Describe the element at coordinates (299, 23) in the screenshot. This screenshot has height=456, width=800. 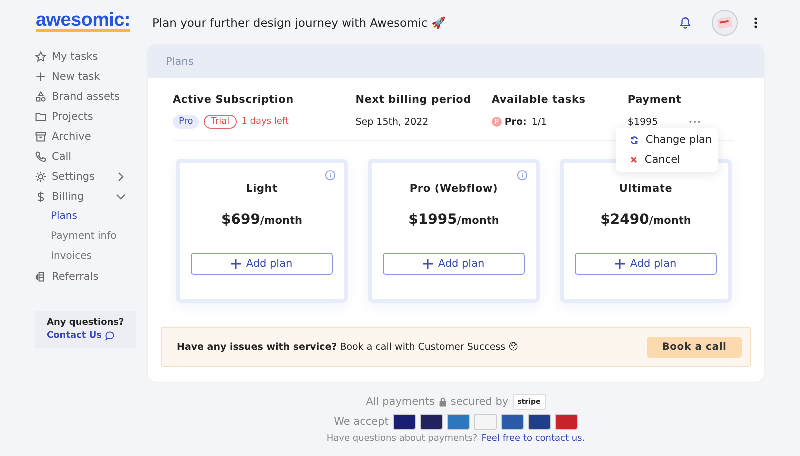
I see `page-tagline: Plan your further design journey with Awesomic 🚀` at that location.